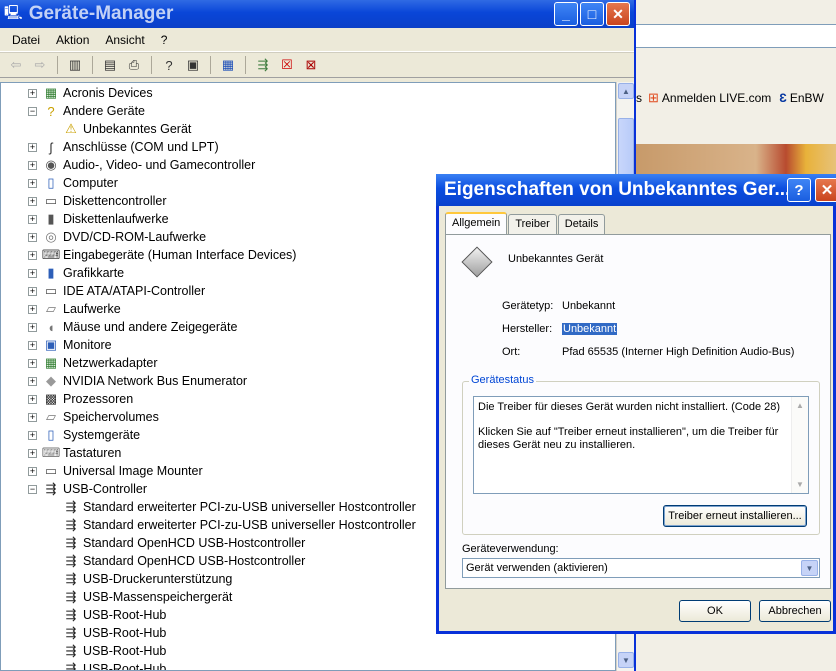  Describe the element at coordinates (263, 65) in the screenshot. I see `update-driver-button: ⇶` at that location.